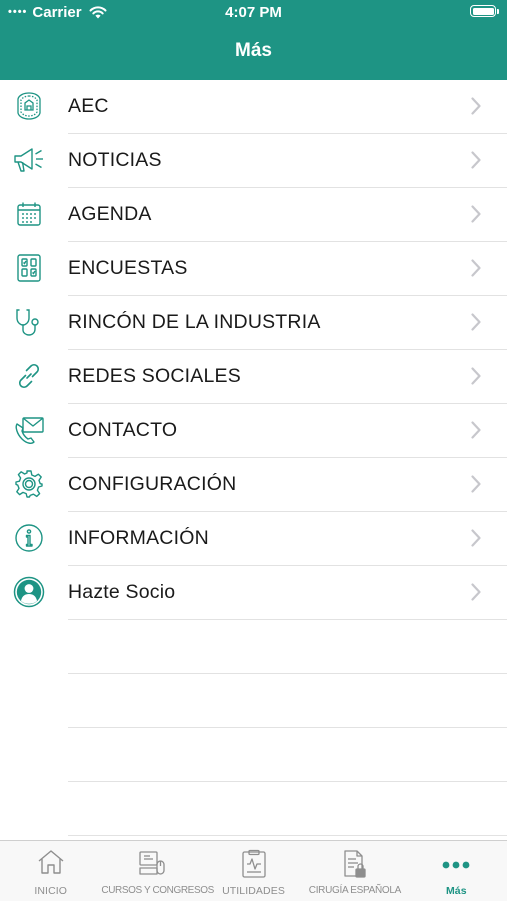 This screenshot has width=507, height=901. Describe the element at coordinates (456, 891) in the screenshot. I see `tab-label: Más` at that location.